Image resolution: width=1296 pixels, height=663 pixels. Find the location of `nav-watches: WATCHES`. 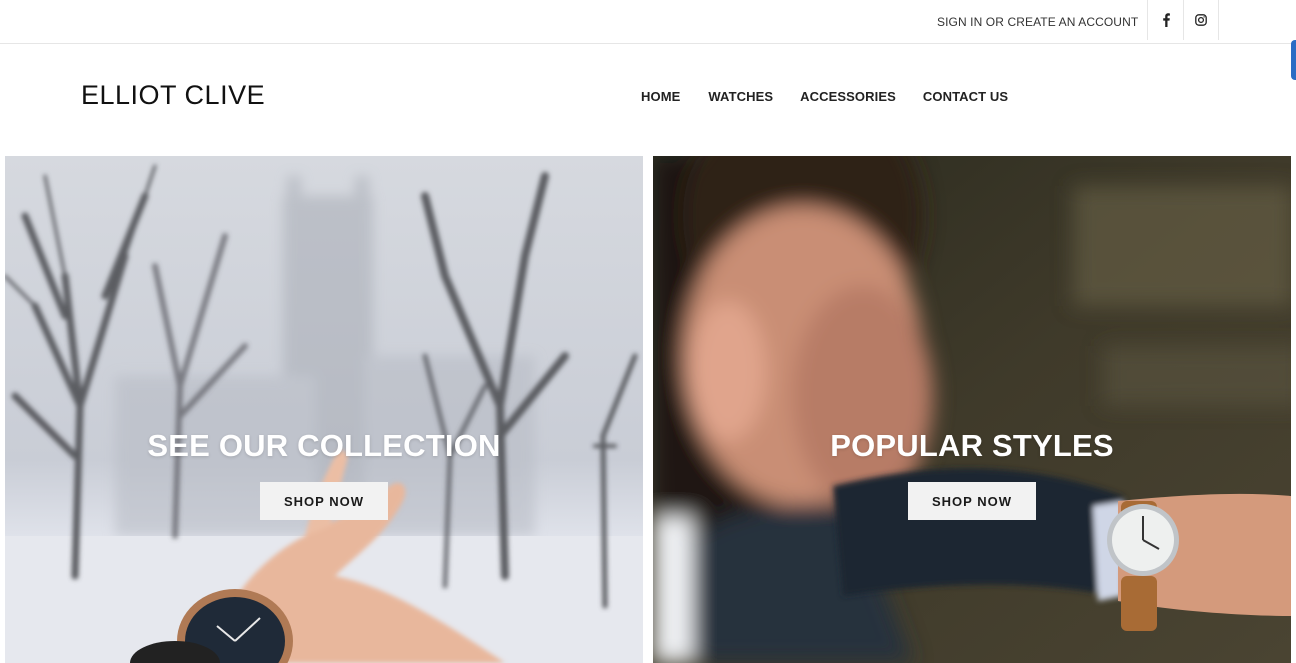

nav-watches: WATCHES is located at coordinates (740, 96).